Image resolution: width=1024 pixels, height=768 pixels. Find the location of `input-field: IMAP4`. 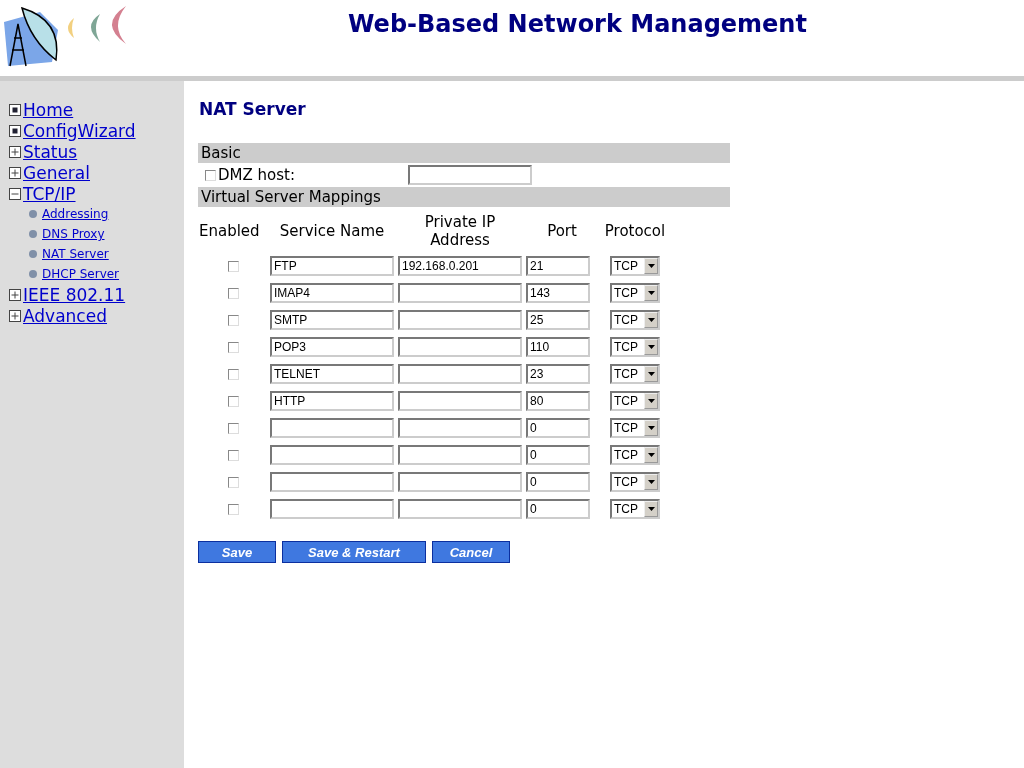

input-field: IMAP4 is located at coordinates (332, 293).